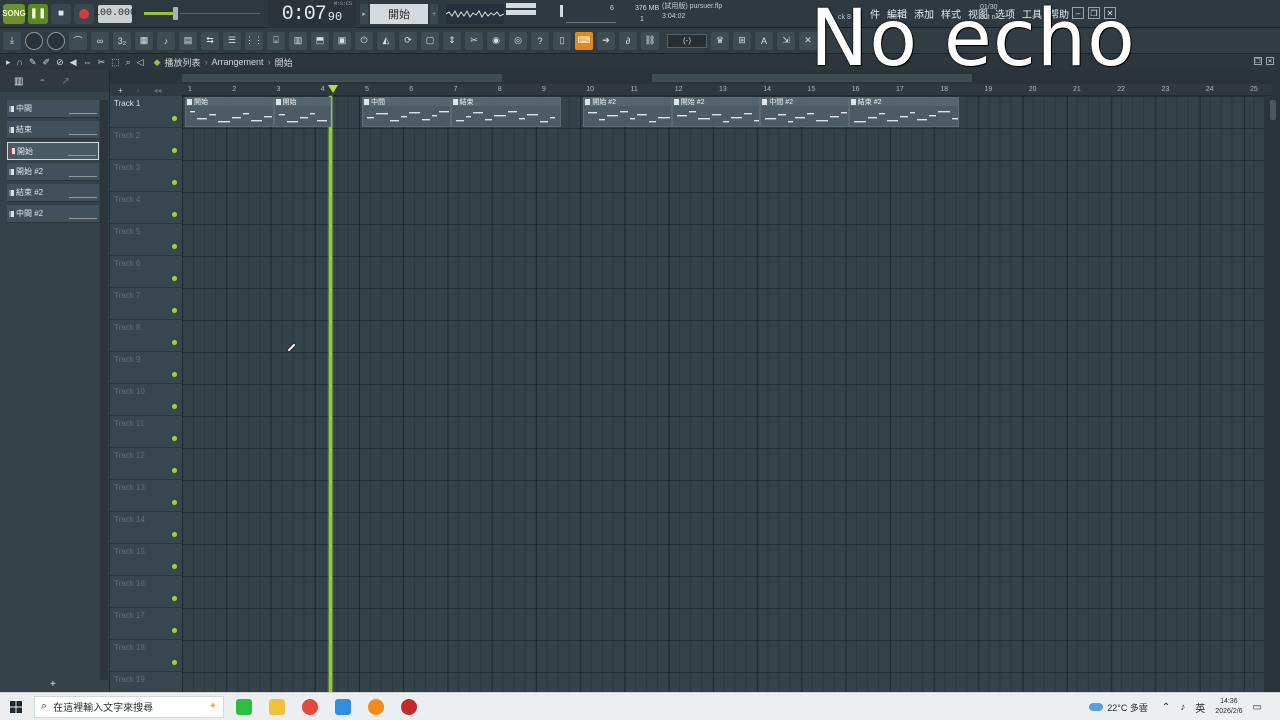  Describe the element at coordinates (764, 40) in the screenshot. I see `alt-icon: A` at that location.